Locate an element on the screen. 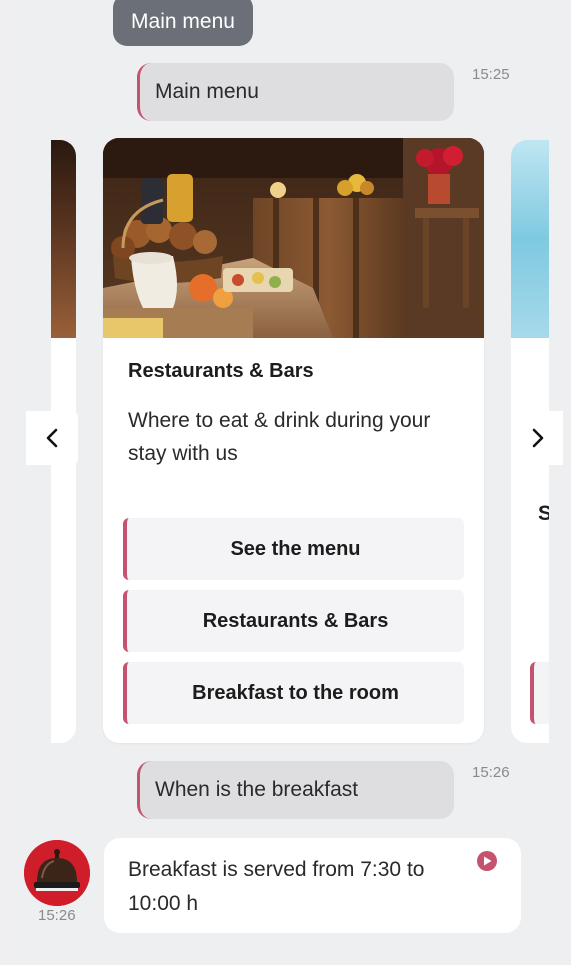  bot-message-text: Breakfast is served from 7:30 to 10:00 h is located at coordinates (276, 886).